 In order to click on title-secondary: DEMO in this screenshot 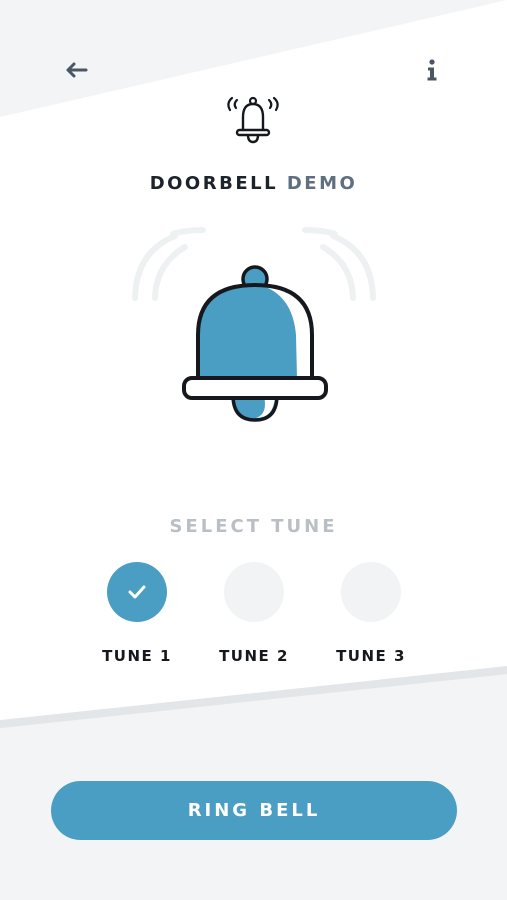, I will do `click(322, 183)`.